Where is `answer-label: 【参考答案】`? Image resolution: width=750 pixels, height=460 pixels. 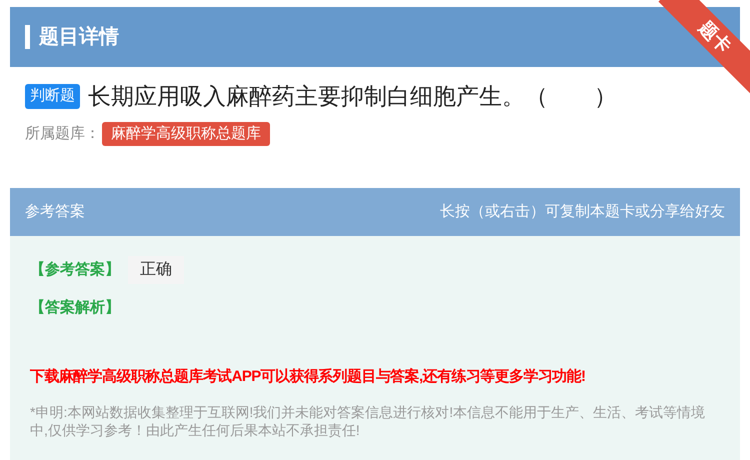
answer-label: 【参考答案】 is located at coordinates (75, 270).